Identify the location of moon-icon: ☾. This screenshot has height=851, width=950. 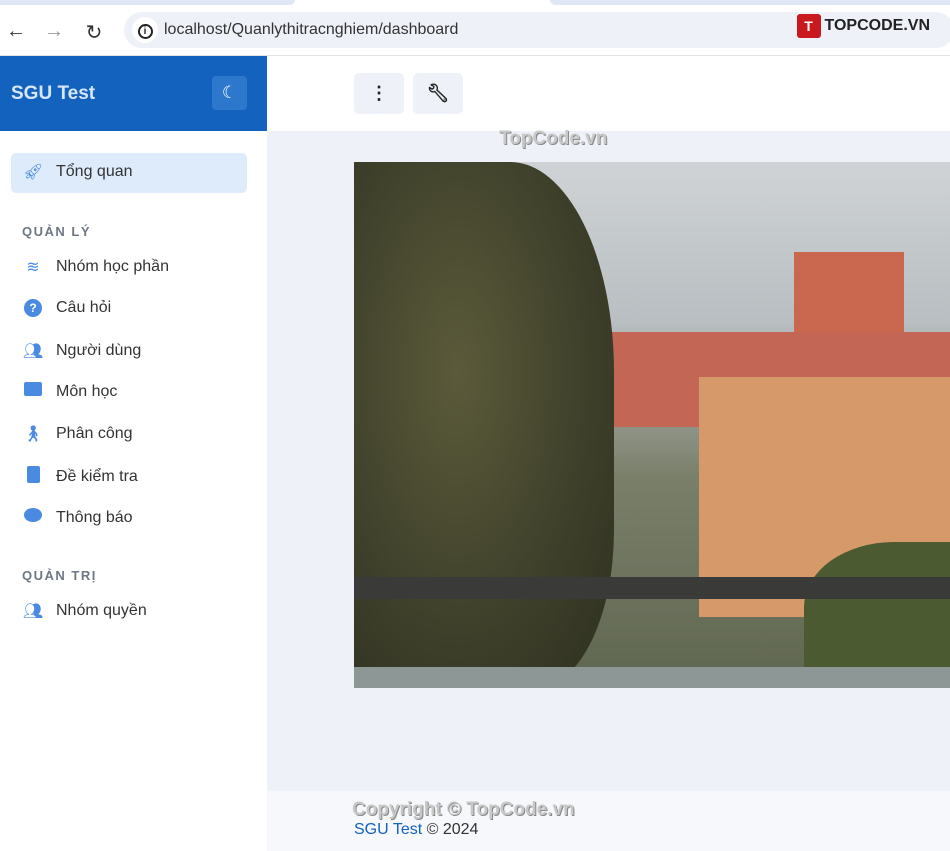
(229, 92).